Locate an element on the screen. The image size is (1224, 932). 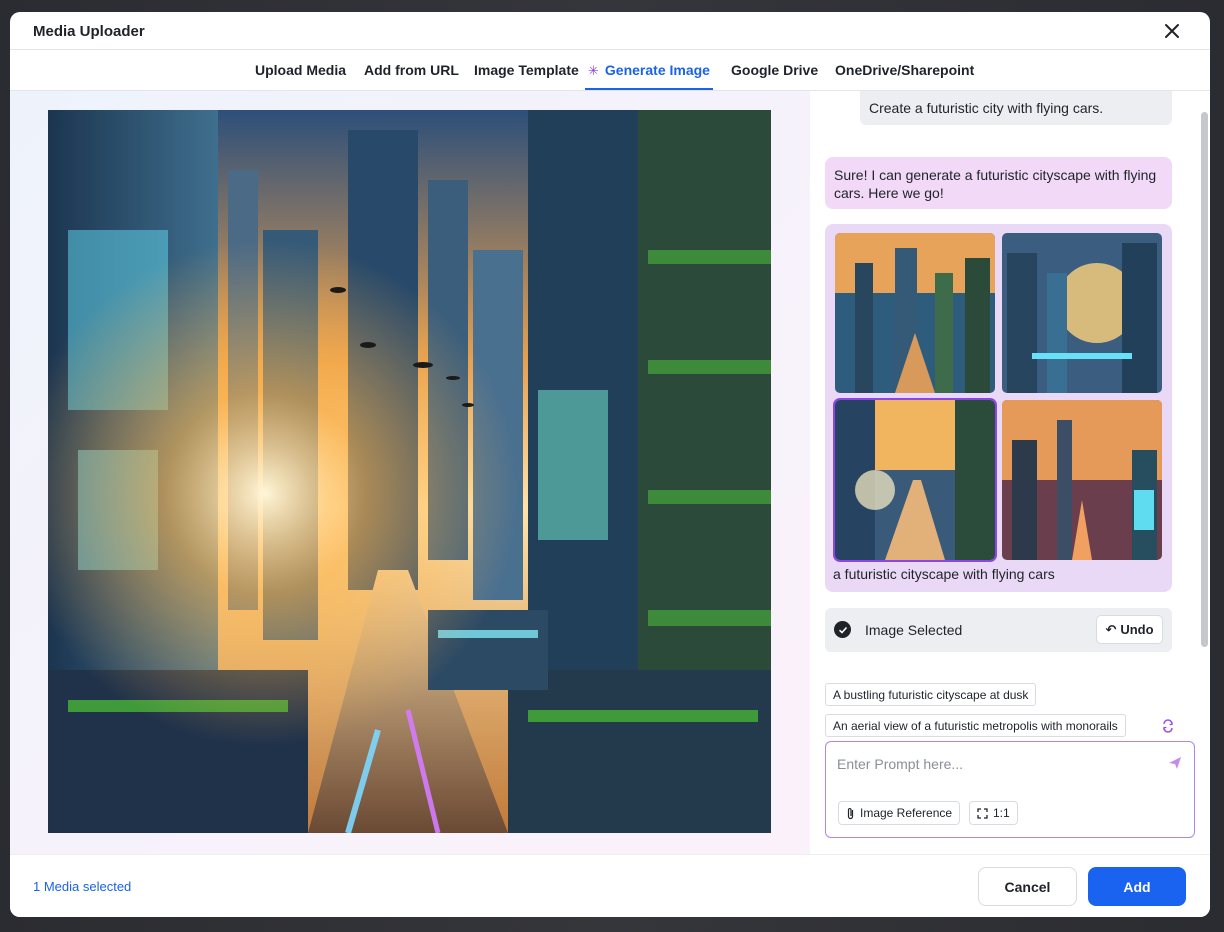
tab-upload-media: Upload Media is located at coordinates (300, 70).